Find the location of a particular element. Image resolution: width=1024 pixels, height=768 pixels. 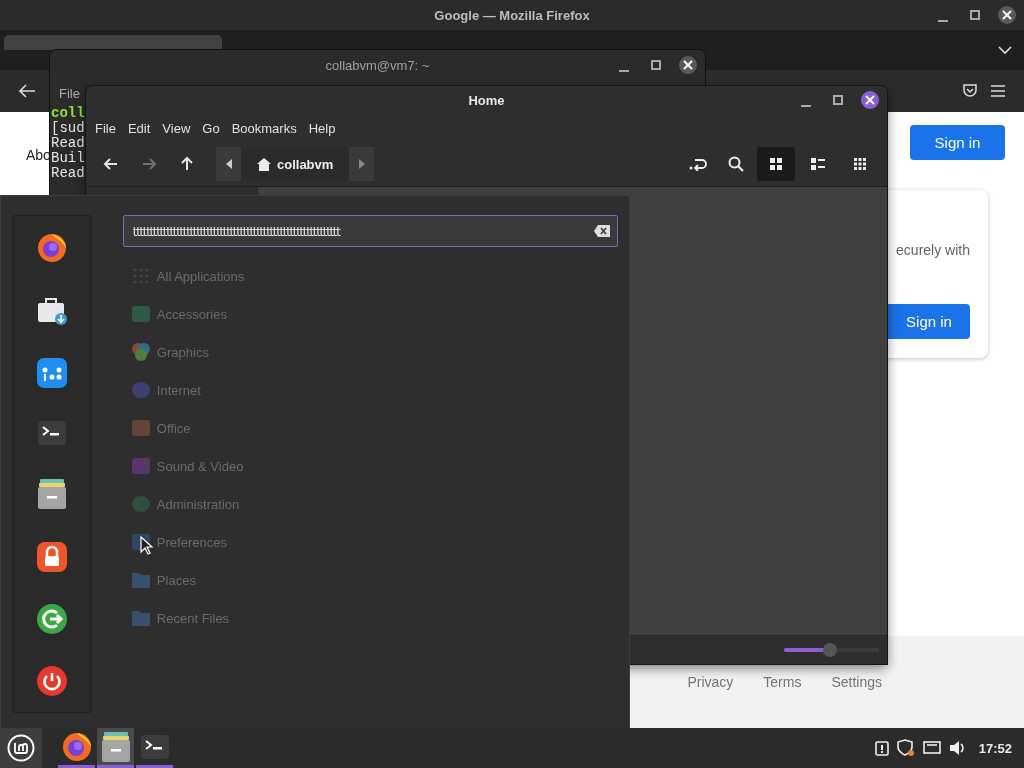

list-icon is located at coordinates (818, 164).